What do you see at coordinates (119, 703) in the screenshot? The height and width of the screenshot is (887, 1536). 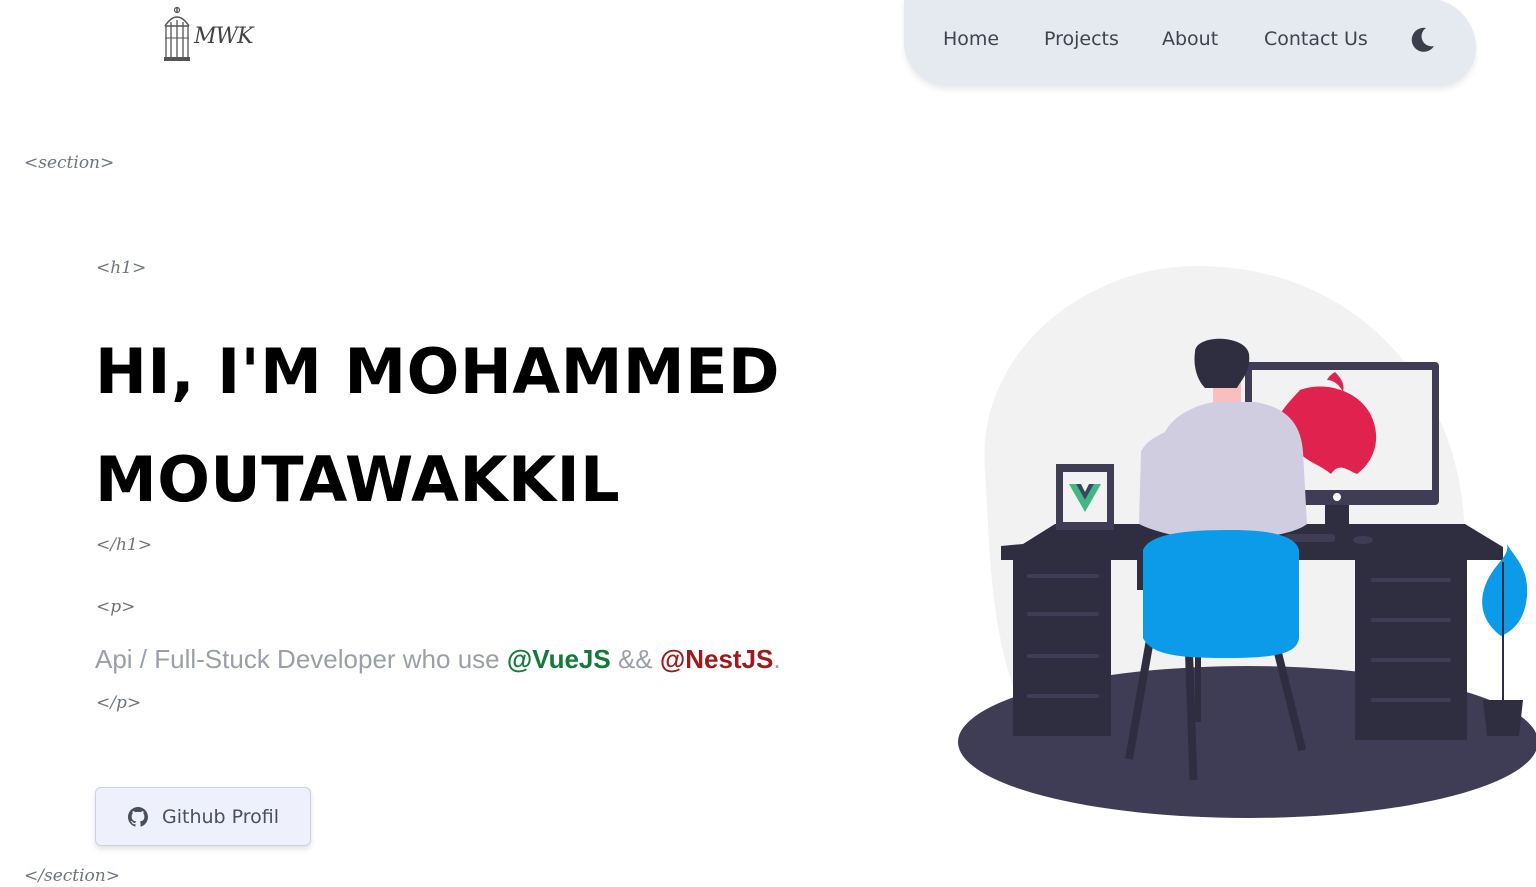 I see `p-close-tag: </p>` at bounding box center [119, 703].